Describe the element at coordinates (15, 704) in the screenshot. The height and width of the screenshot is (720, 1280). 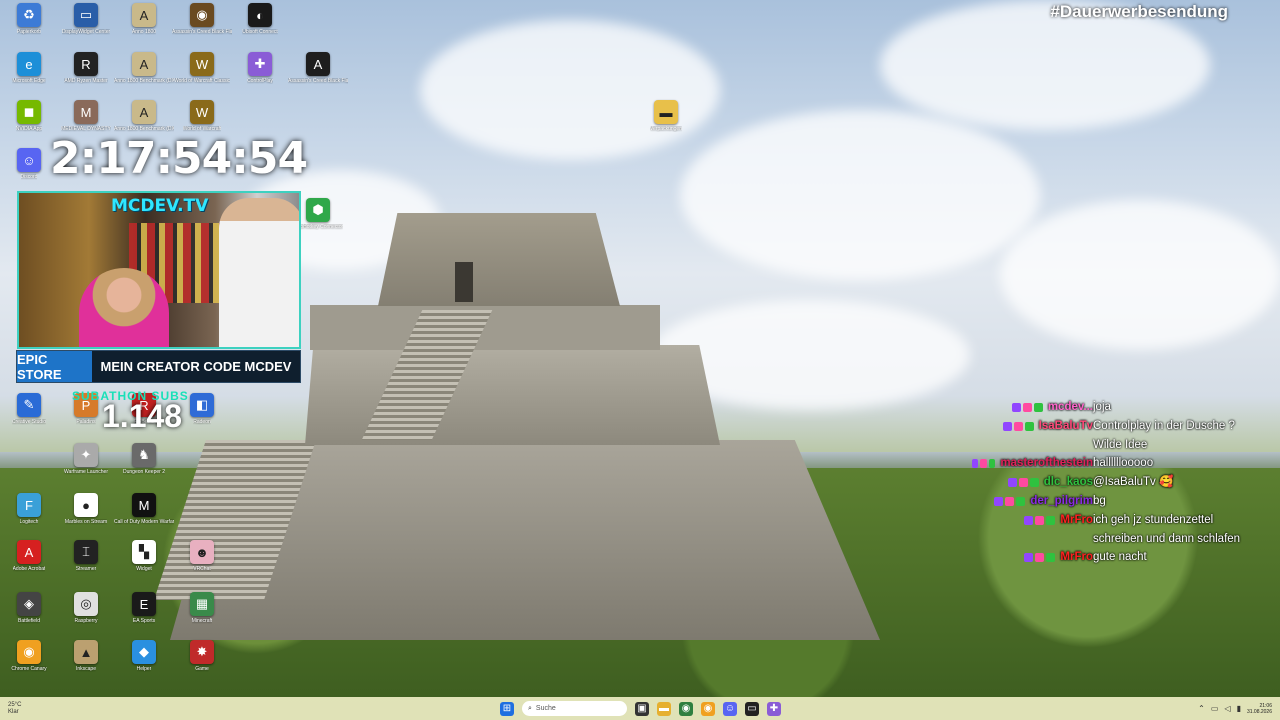
I see `weather-temp: 25°C` at that location.